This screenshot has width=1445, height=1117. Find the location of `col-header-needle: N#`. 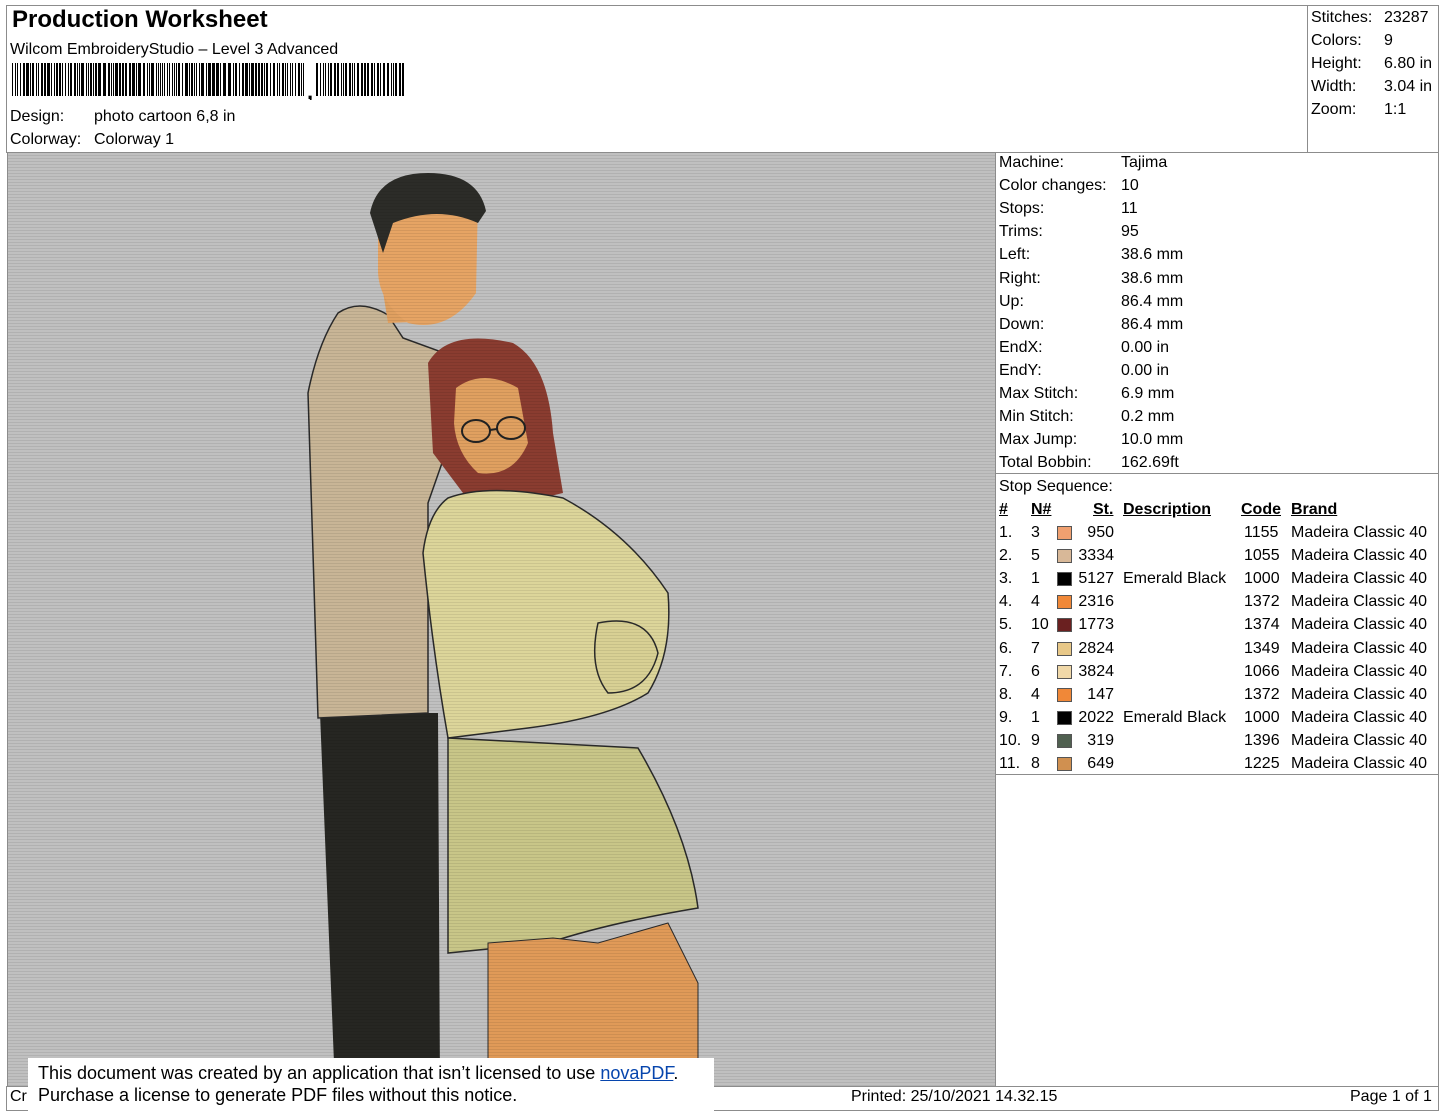

col-header-needle: N# is located at coordinates (1041, 509).